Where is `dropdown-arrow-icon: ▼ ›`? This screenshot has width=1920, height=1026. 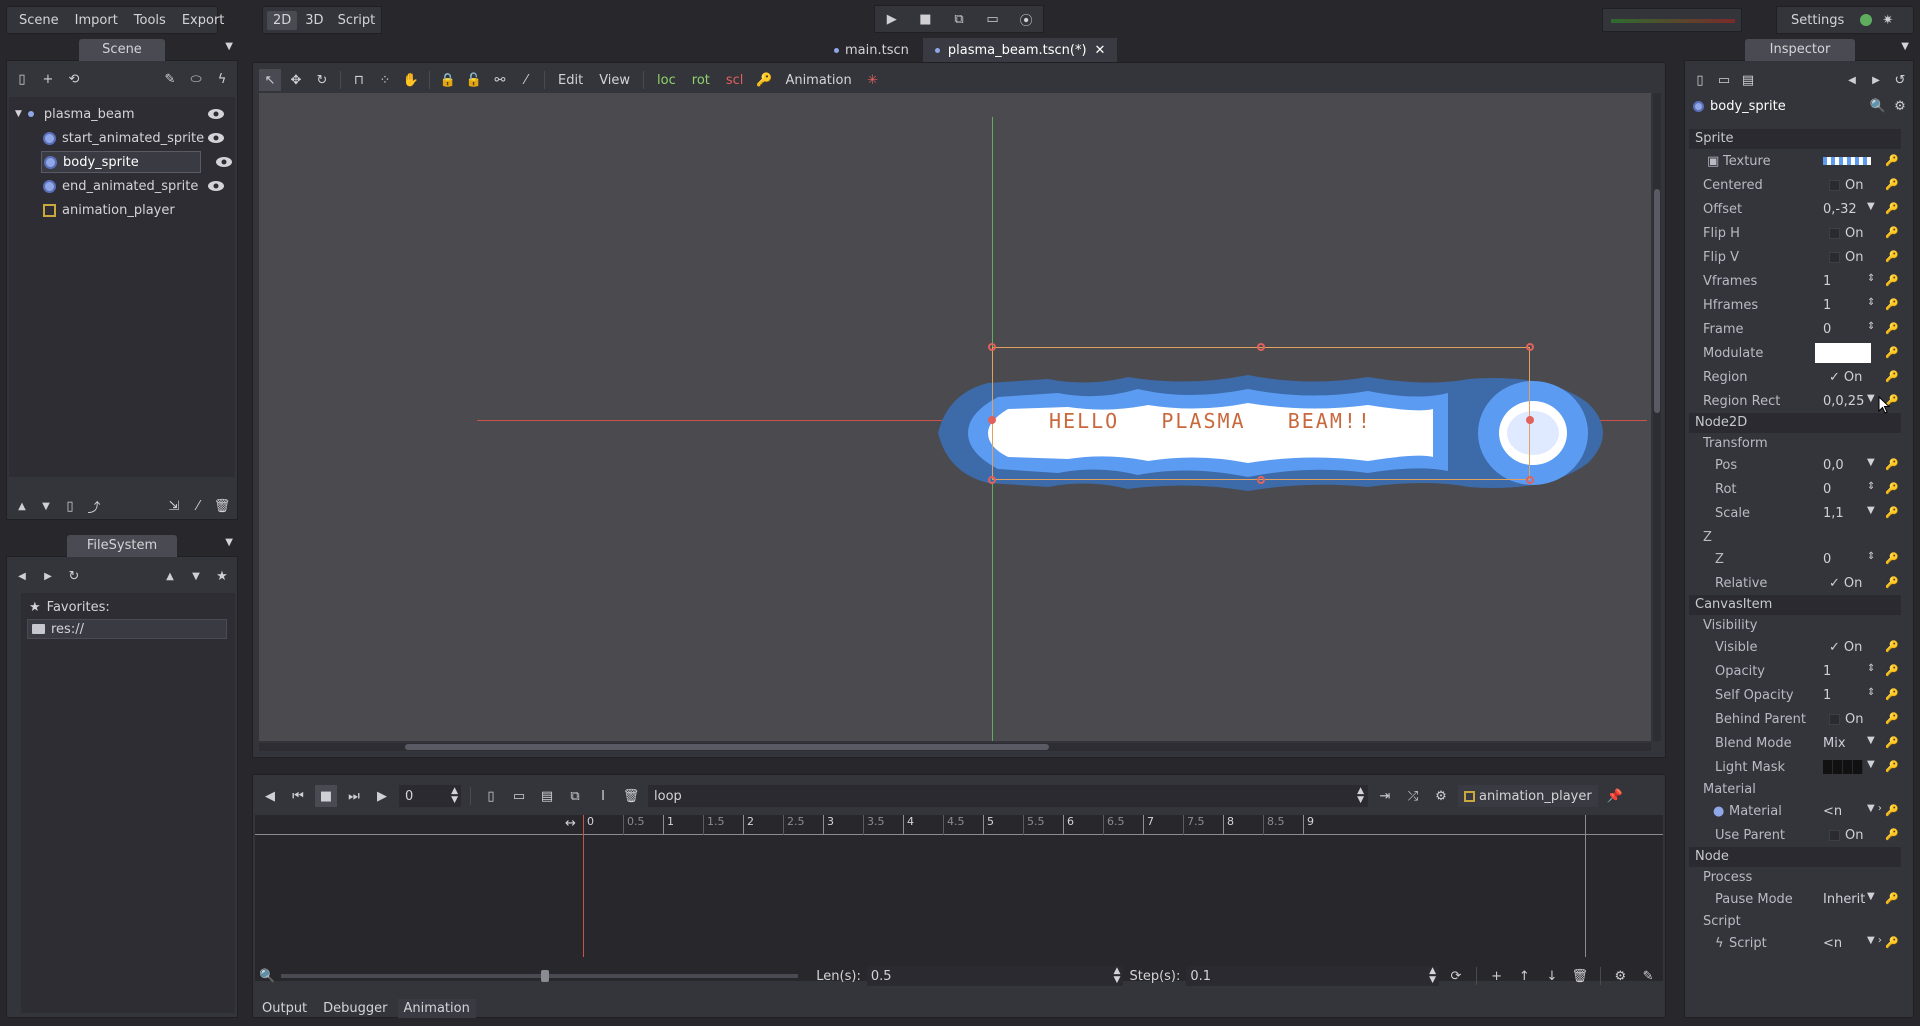
dropdown-arrow-icon: ▼ › is located at coordinates (1874, 808).